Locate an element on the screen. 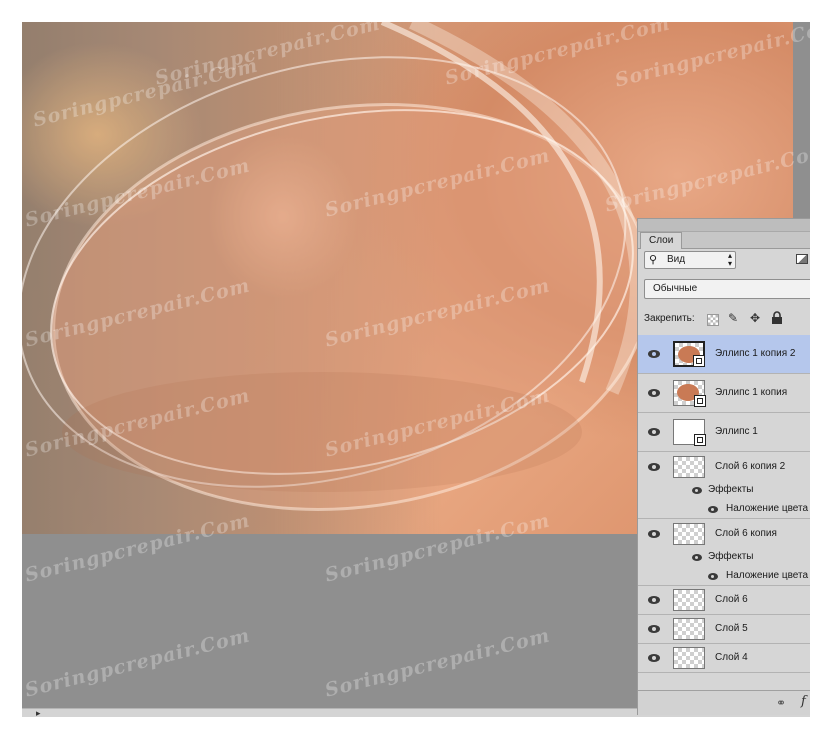 This screenshot has width=832, height=738. layer-row: Слой 5 is located at coordinates (724, 629).